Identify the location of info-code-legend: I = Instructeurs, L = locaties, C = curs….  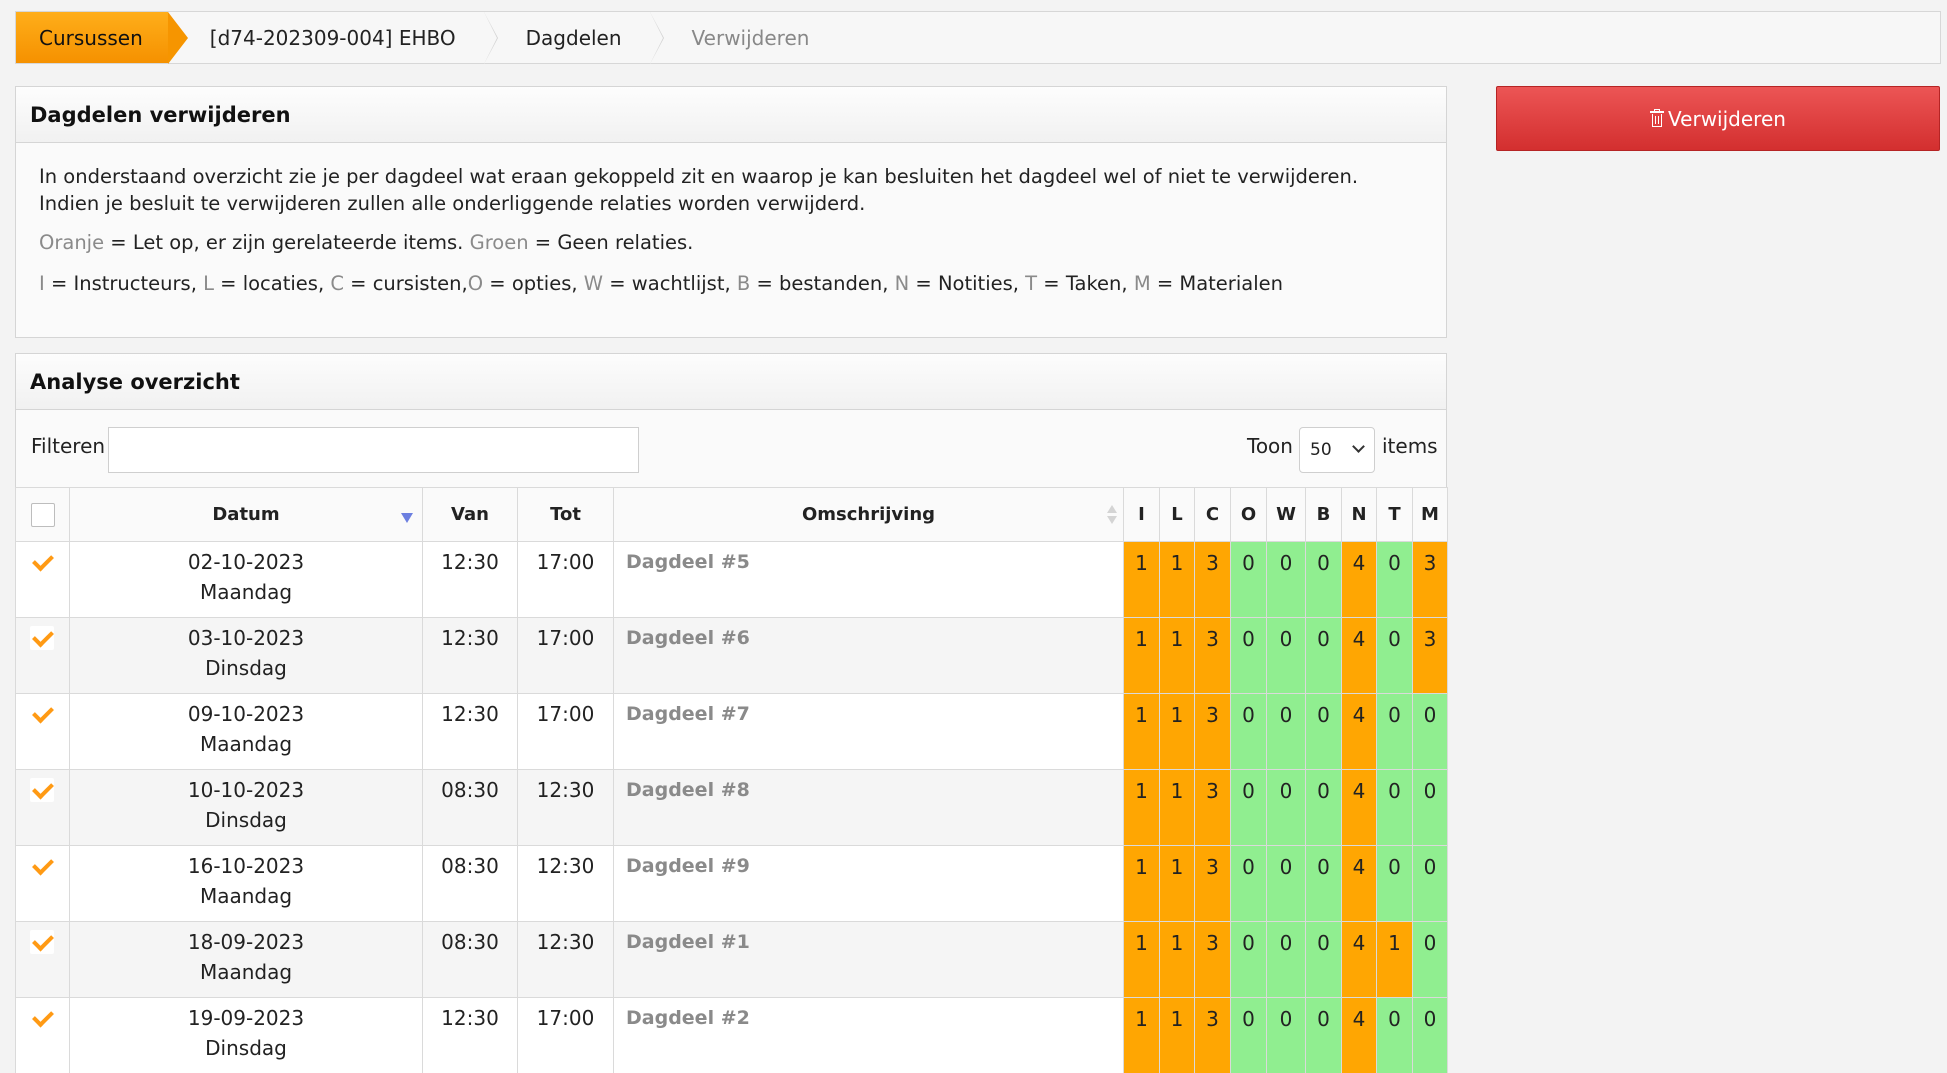
(731, 283).